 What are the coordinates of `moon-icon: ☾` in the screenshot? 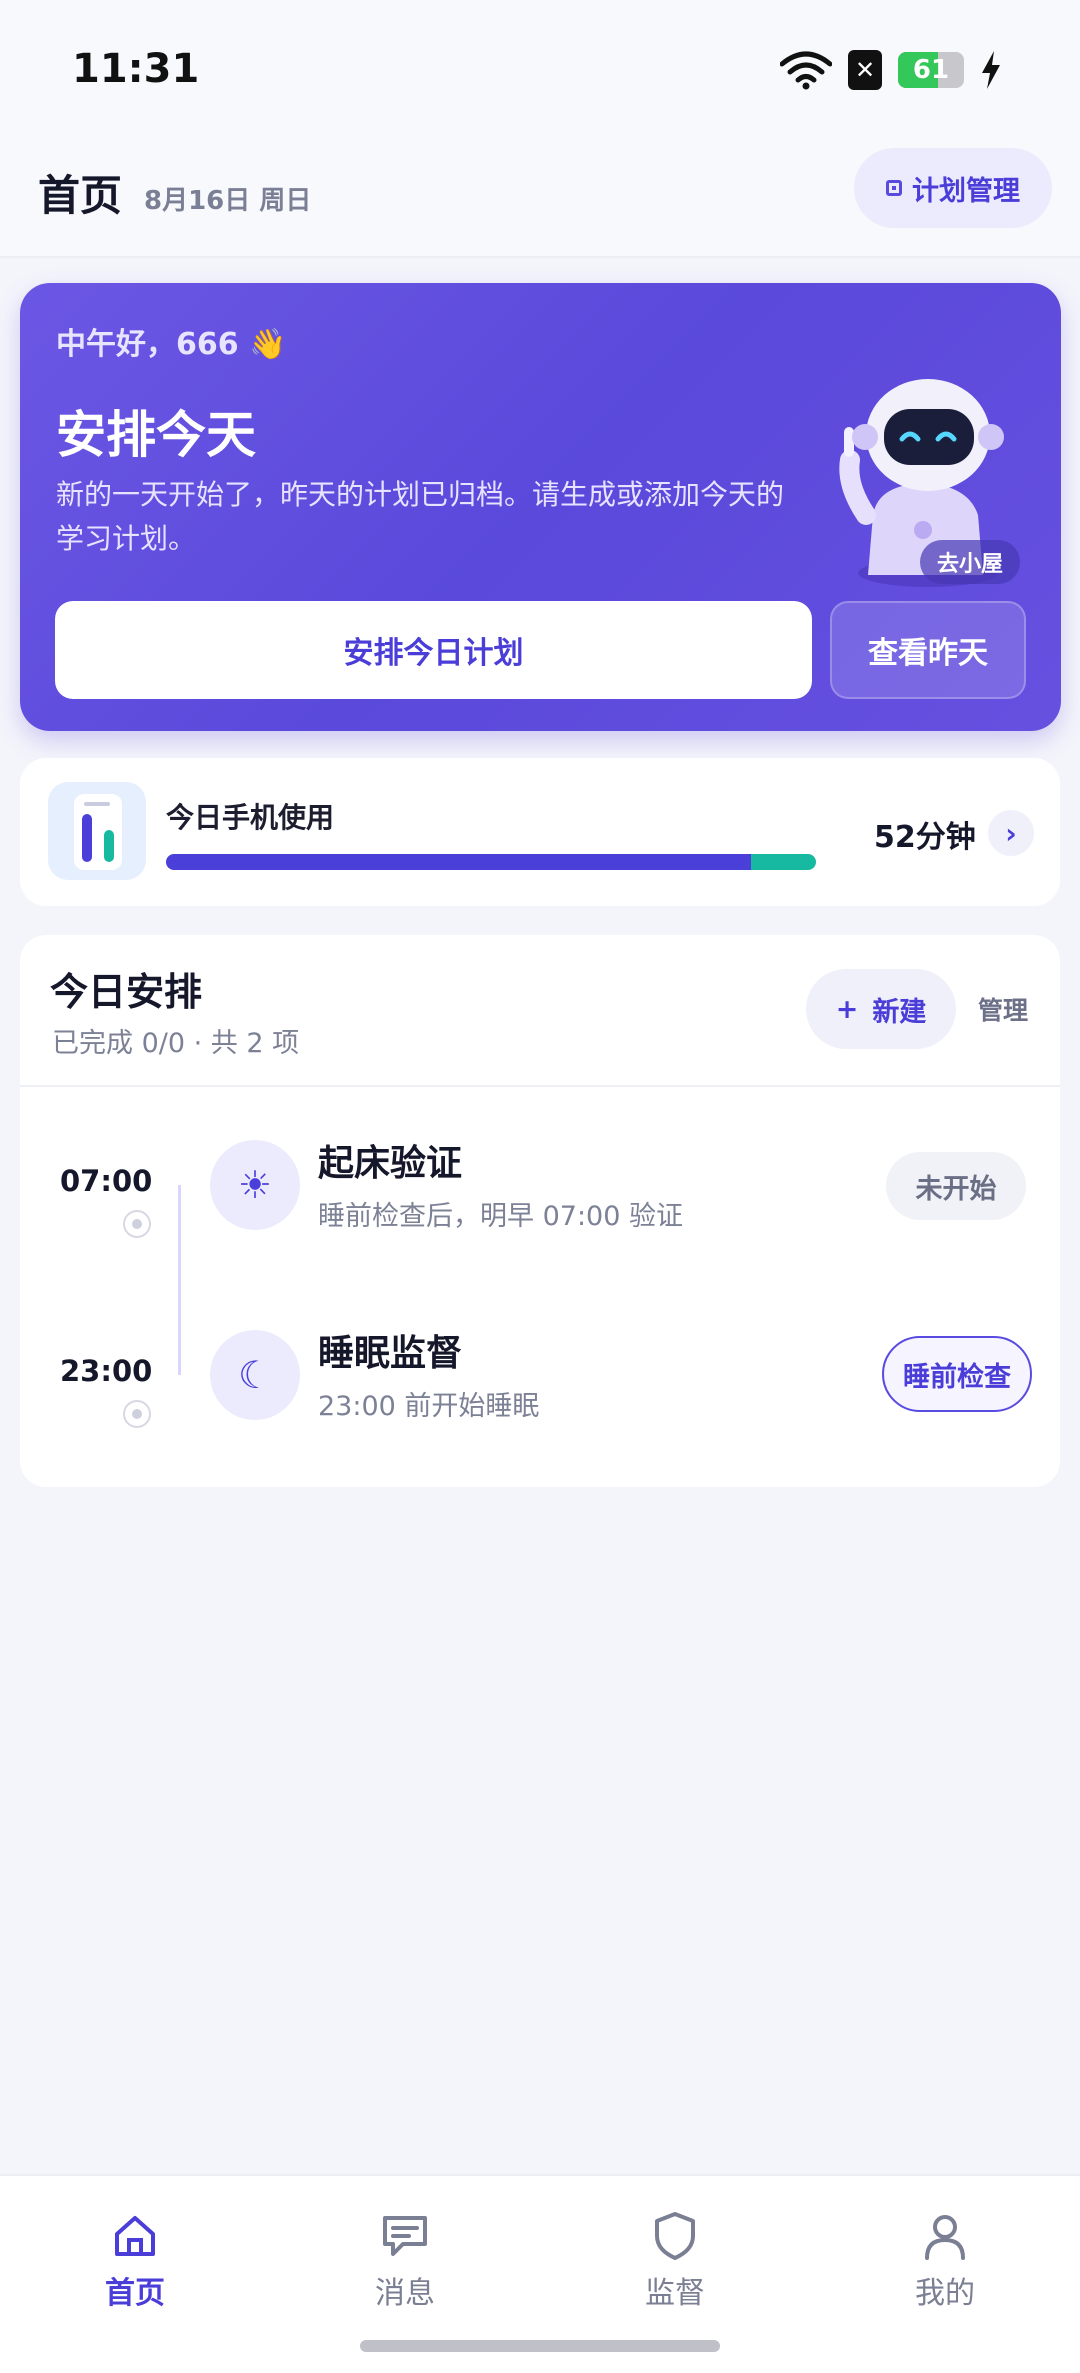 It's located at (255, 1375).